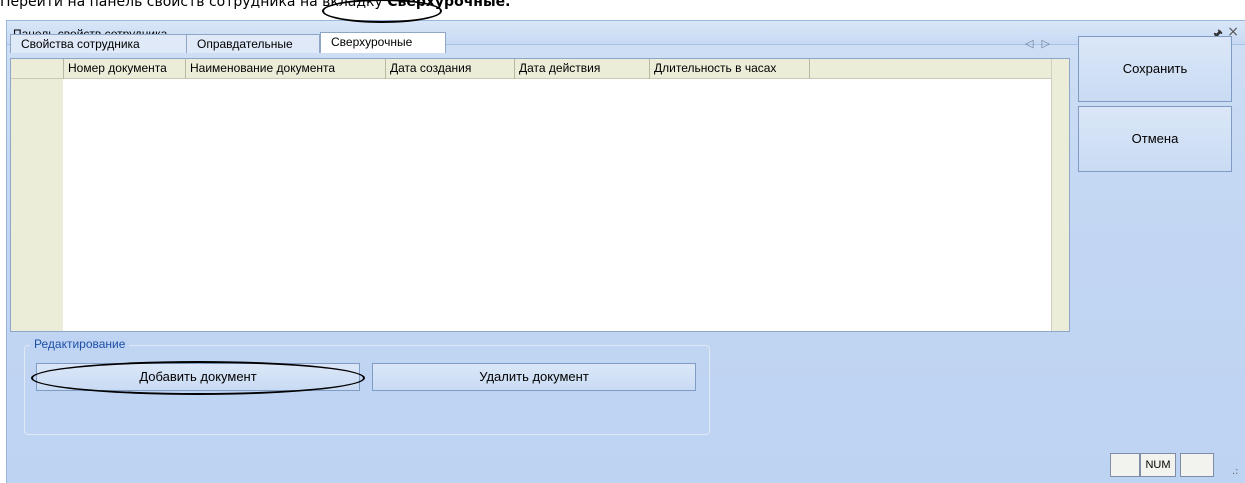 This screenshot has width=1245, height=483. What do you see at coordinates (534, 377) in the screenshot?
I see `delete-document-button: Удалить документ` at bounding box center [534, 377].